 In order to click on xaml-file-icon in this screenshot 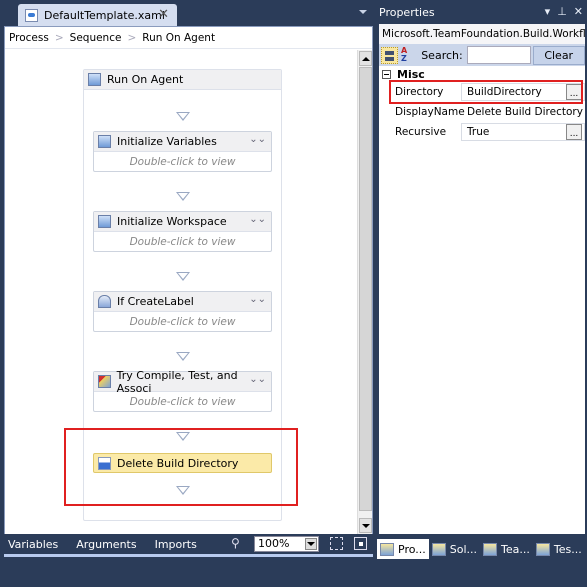, I will do `click(31, 15)`.